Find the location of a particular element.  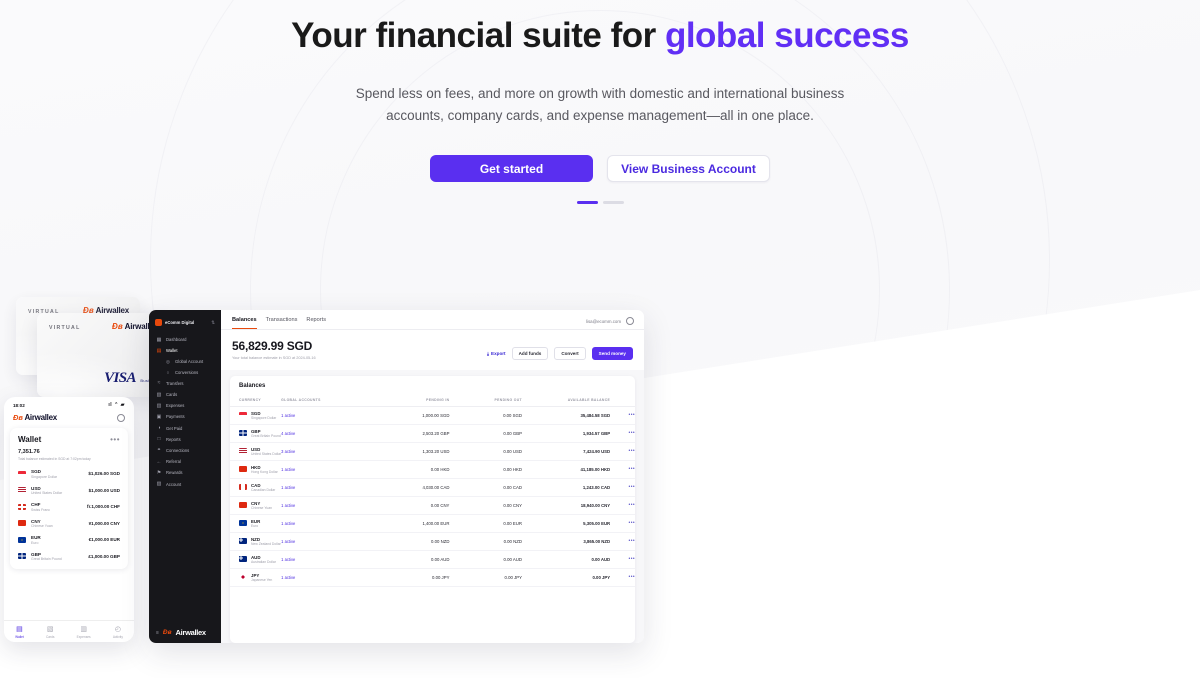

view-business-account-button: View Business Account is located at coordinates (688, 168).